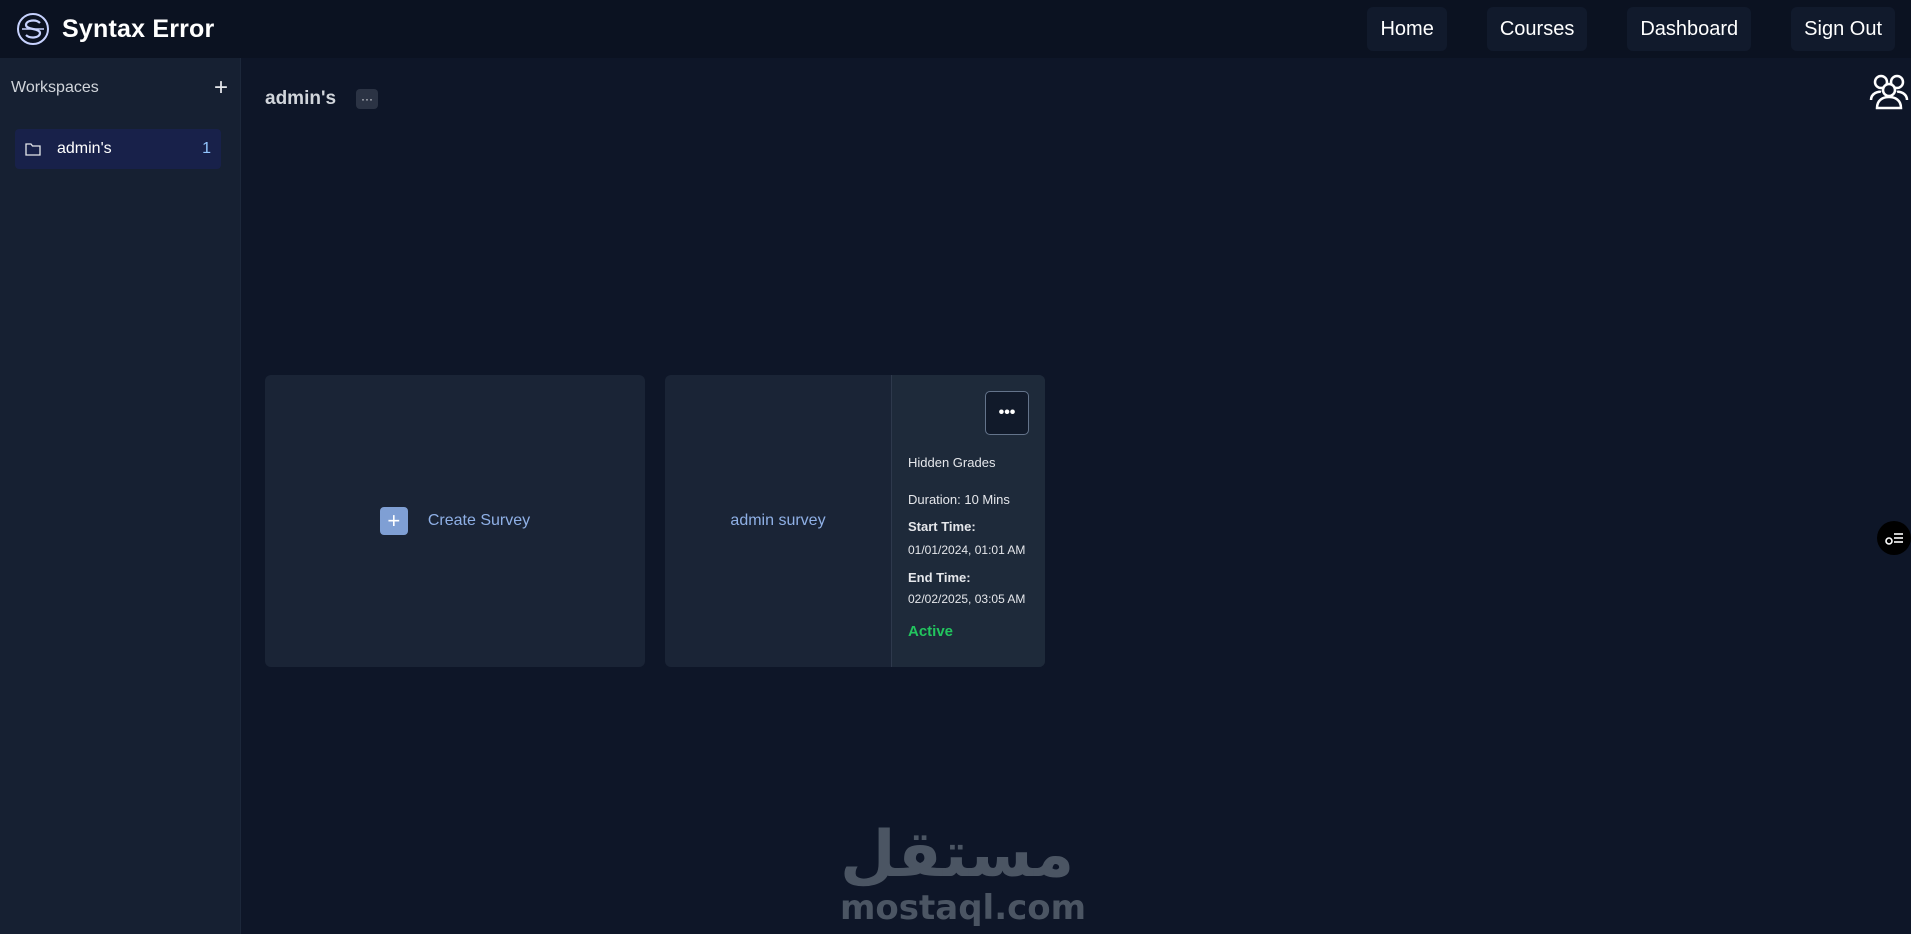  I want to click on settings-toggle-icon, so click(1894, 538).